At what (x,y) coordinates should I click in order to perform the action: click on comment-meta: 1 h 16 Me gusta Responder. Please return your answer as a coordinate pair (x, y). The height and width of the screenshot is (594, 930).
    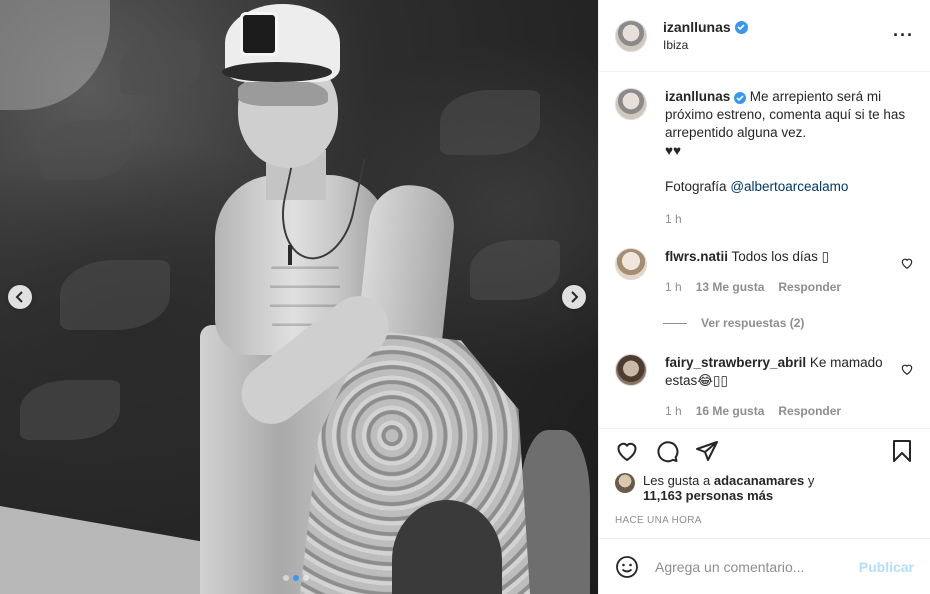
    Looking at the image, I should click on (782, 411).